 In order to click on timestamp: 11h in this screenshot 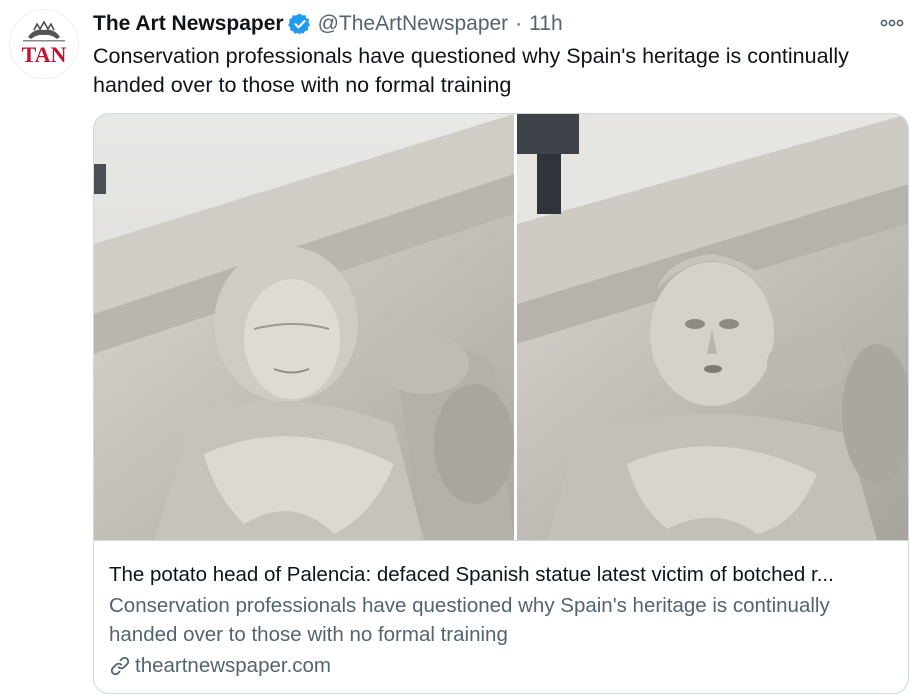, I will do `click(545, 24)`.